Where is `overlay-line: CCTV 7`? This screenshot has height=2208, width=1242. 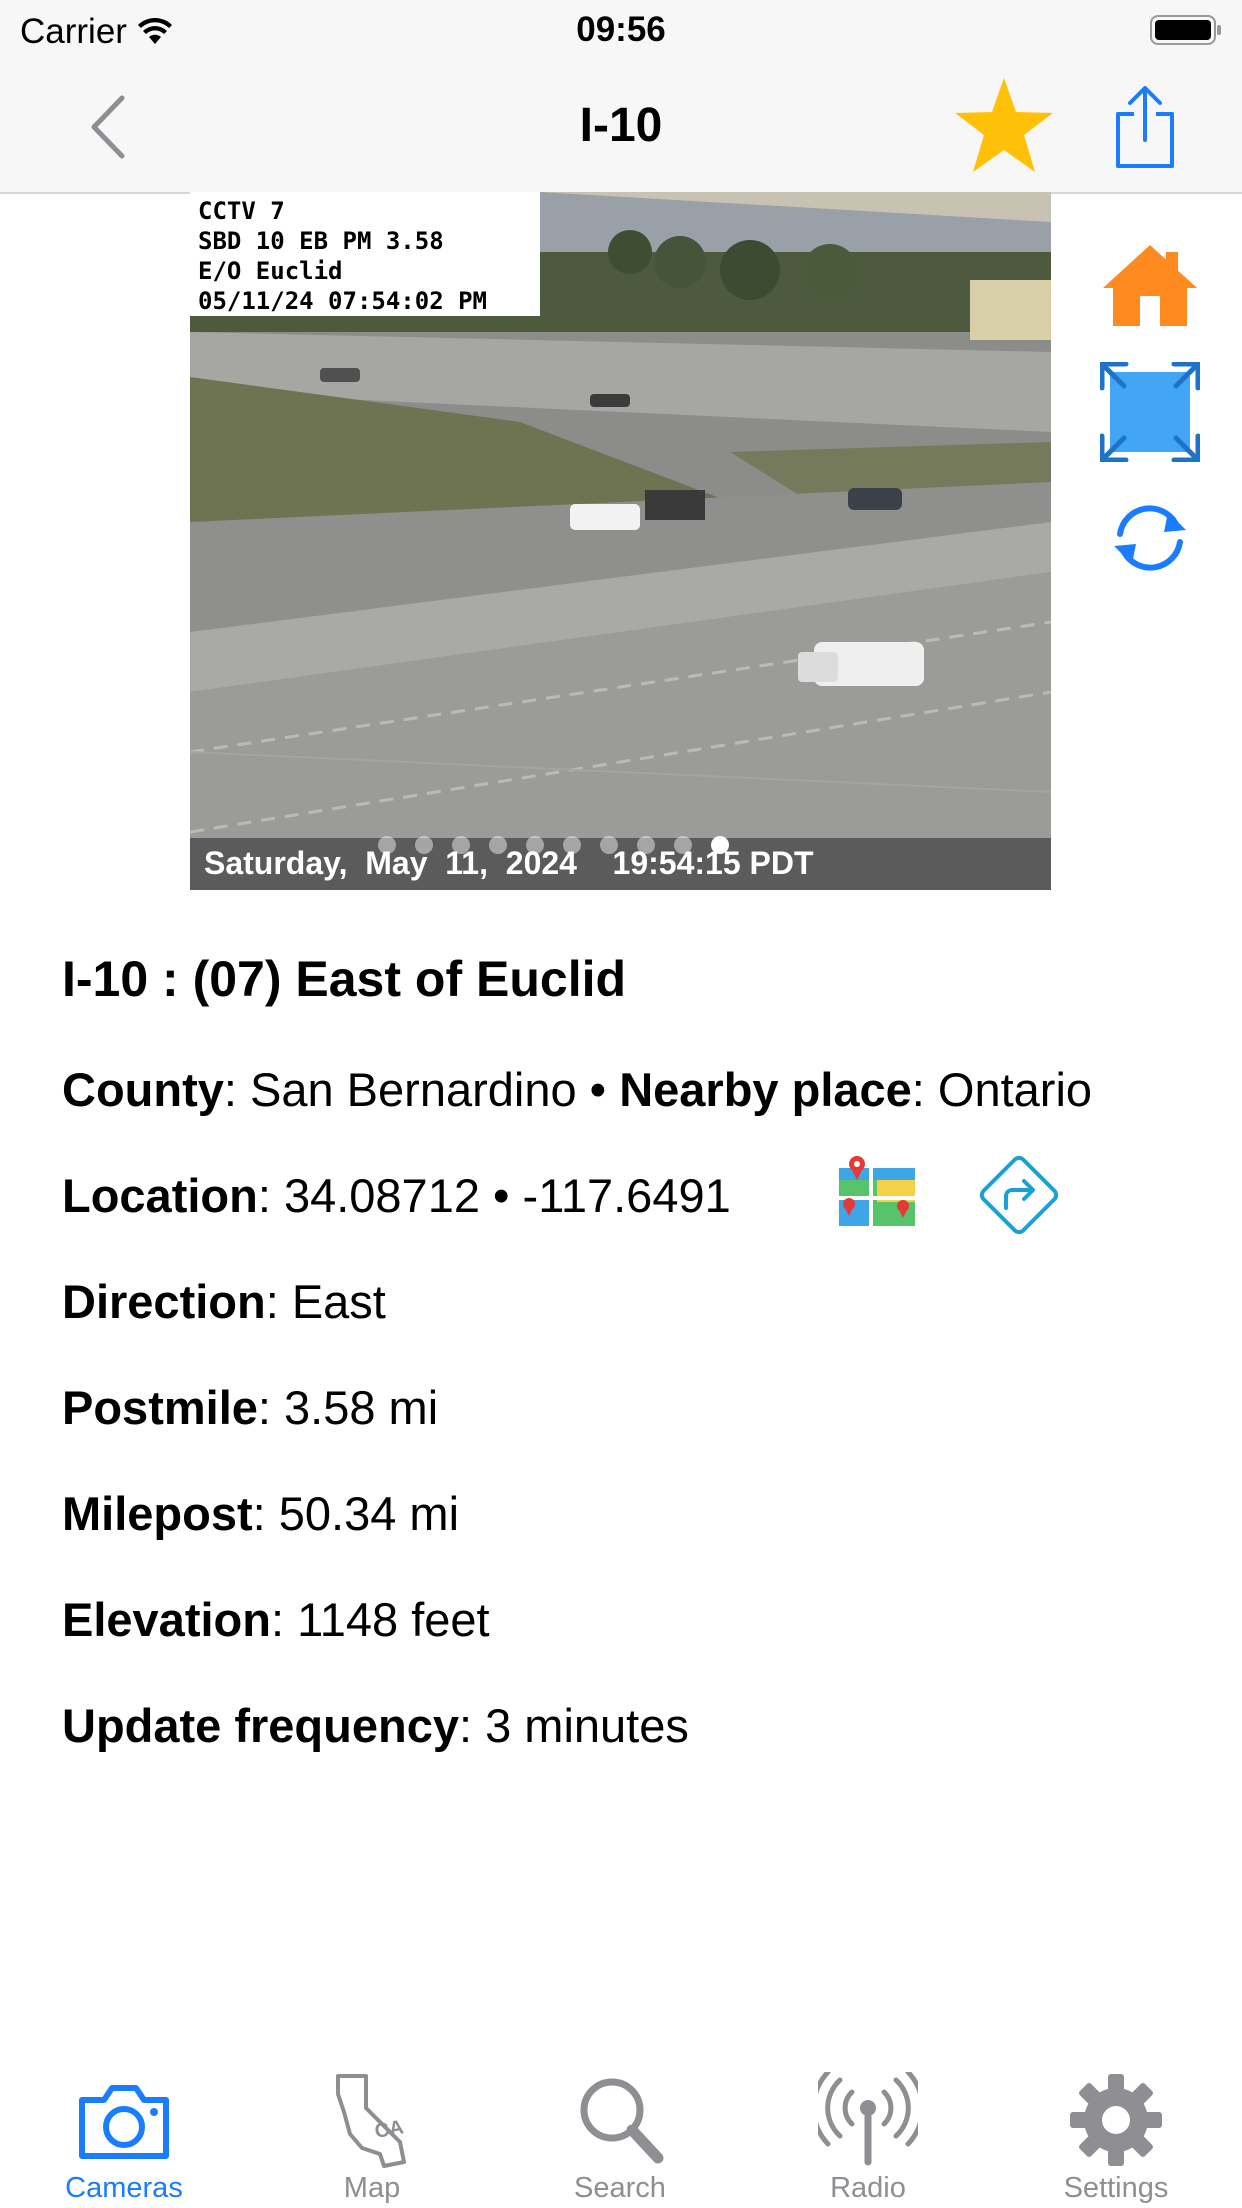
overlay-line: CCTV 7 is located at coordinates (241, 211).